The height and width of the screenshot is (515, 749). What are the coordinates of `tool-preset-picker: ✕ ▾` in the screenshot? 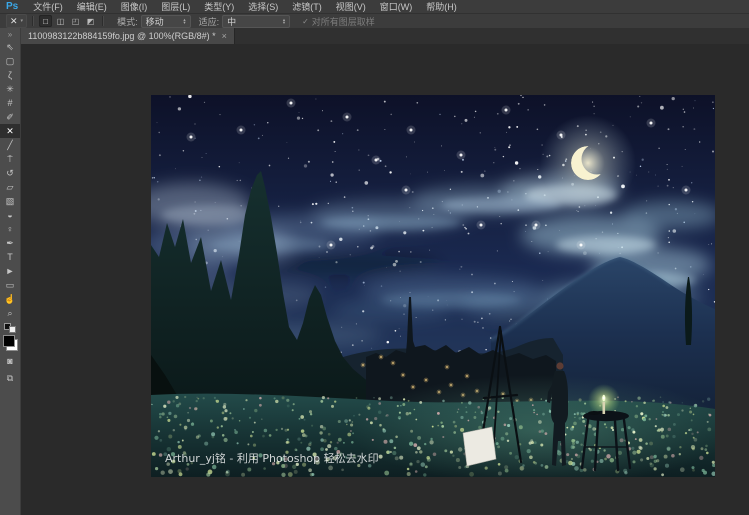 It's located at (17, 21).